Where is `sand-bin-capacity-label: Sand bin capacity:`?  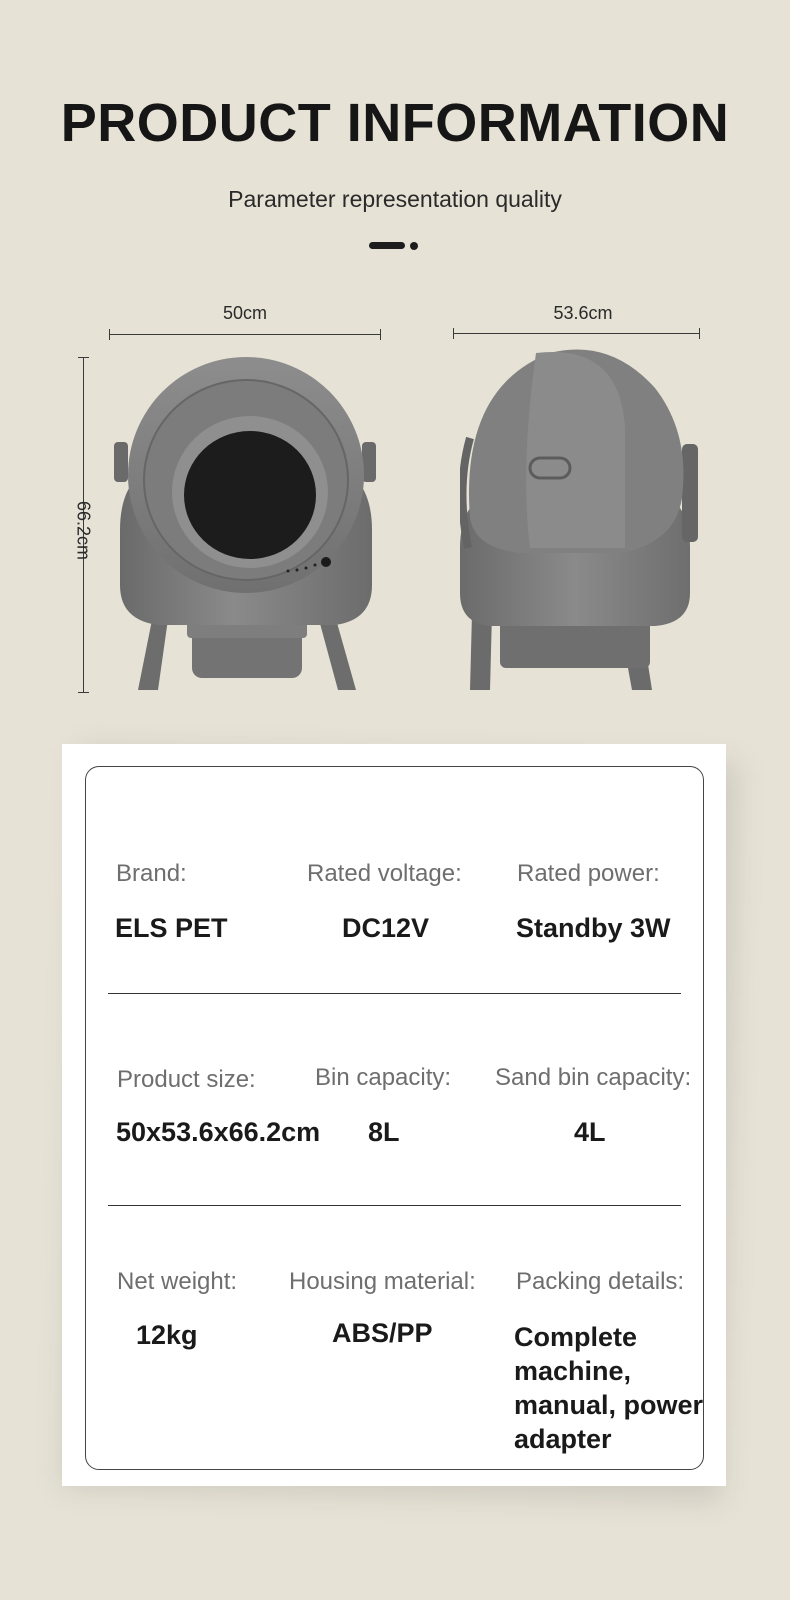
sand-bin-capacity-label: Sand bin capacity: is located at coordinates (593, 1077).